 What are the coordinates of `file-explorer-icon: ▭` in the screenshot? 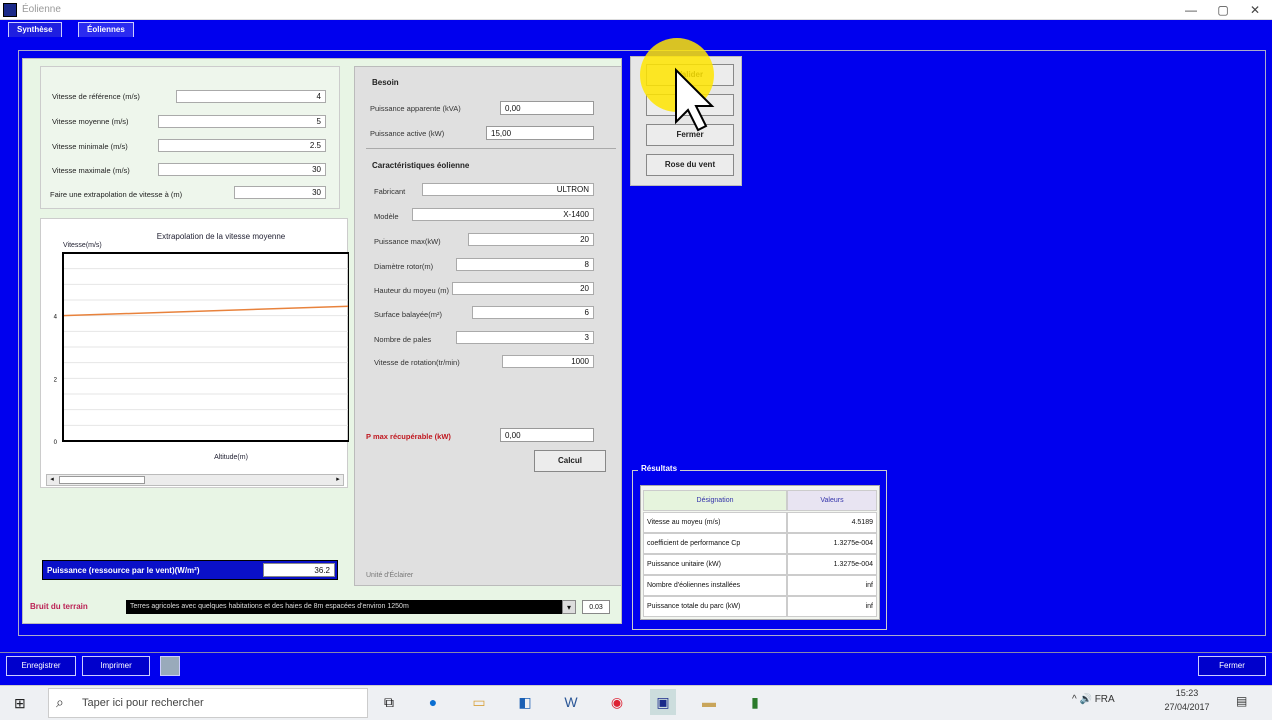 It's located at (479, 702).